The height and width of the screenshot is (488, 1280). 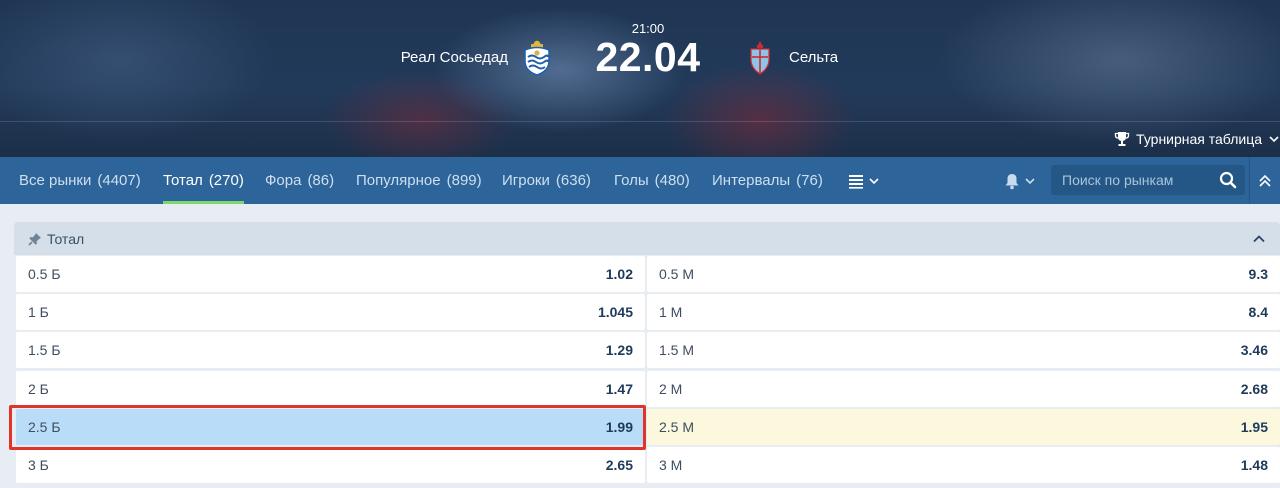 What do you see at coordinates (963, 350) in the screenshot?
I see `odds-cell-under: 1.5 М 3.46` at bounding box center [963, 350].